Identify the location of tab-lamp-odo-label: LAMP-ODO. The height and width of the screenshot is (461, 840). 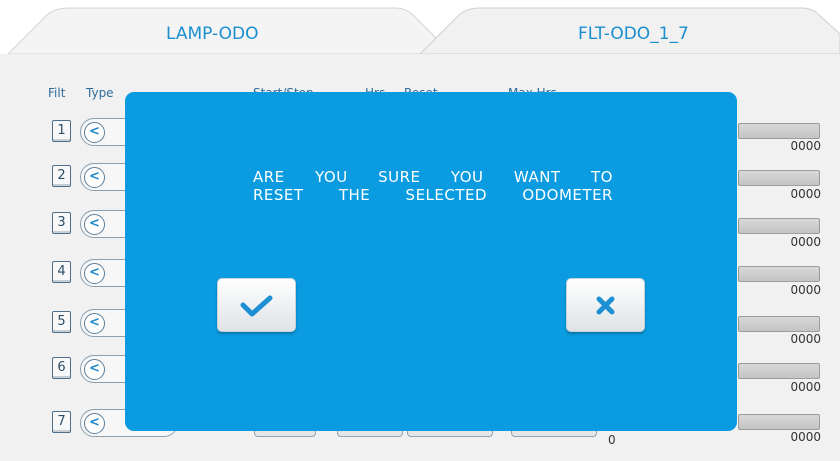
(212, 34).